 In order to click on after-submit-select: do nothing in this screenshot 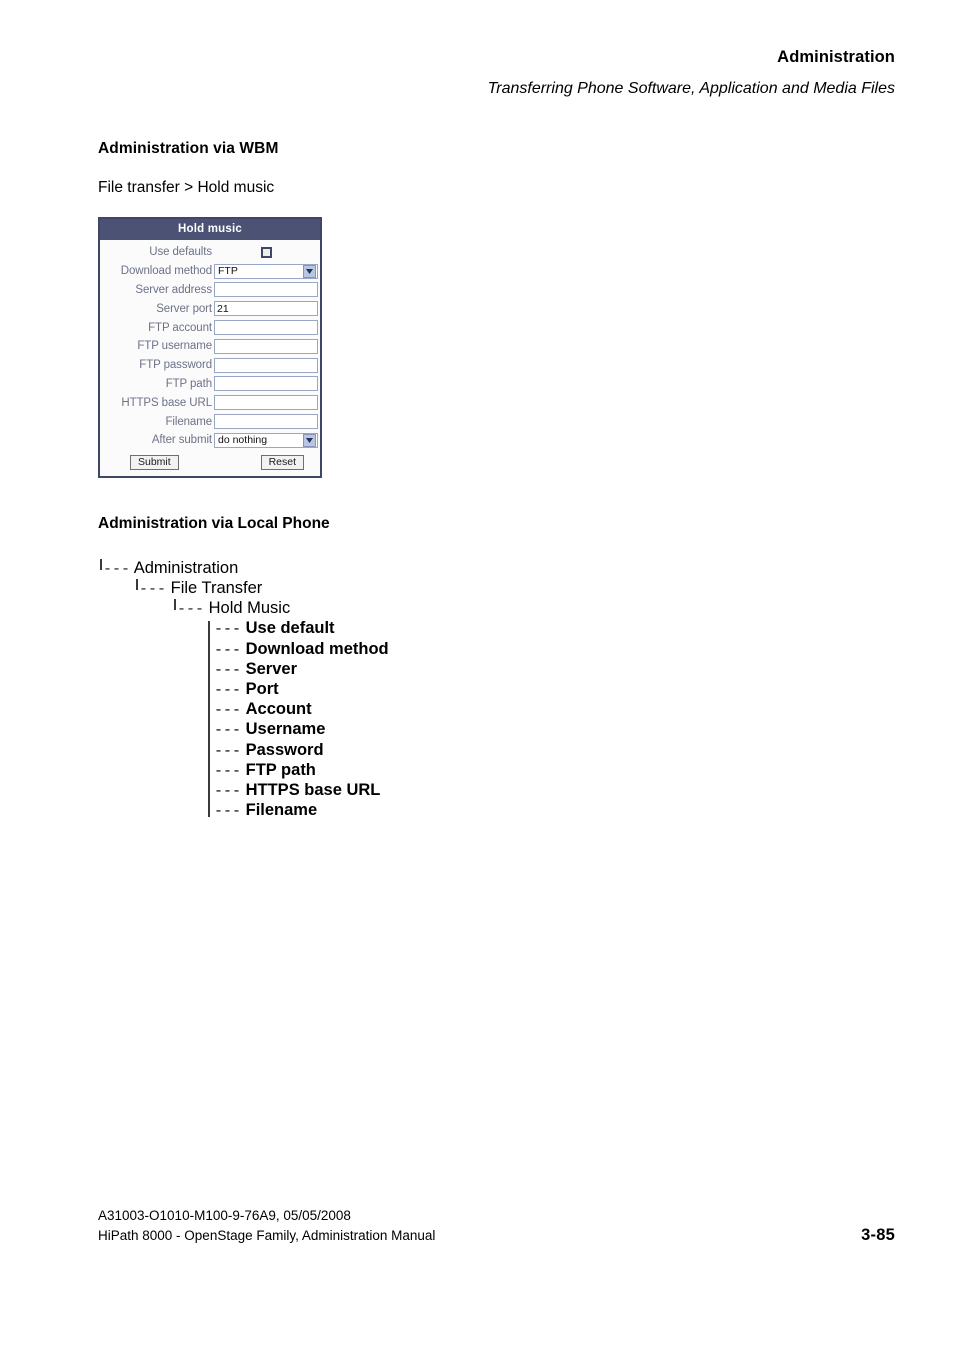, I will do `click(266, 440)`.